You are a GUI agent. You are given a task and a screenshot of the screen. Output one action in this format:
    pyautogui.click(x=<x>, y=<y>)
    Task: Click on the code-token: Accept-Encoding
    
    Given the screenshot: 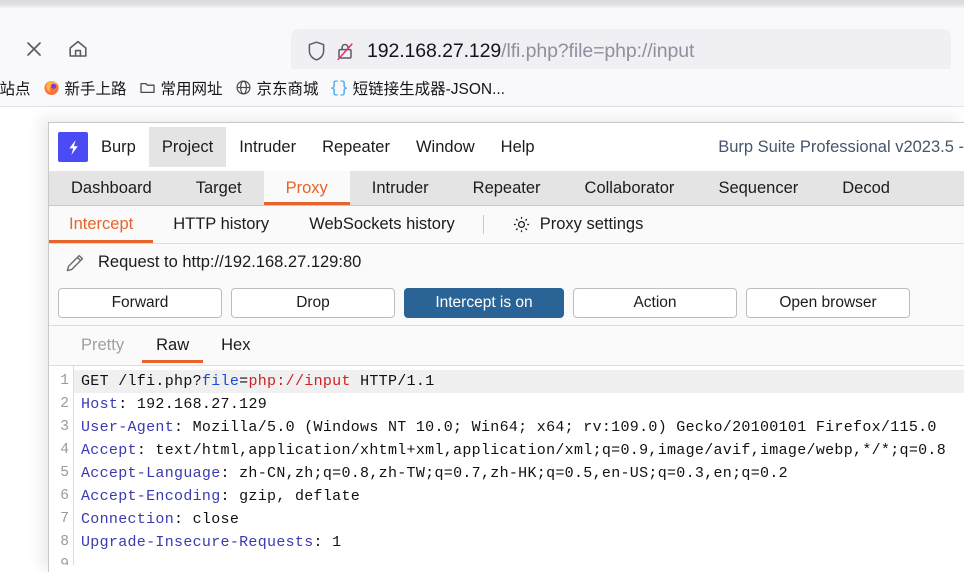 What is the action you would take?
    pyautogui.click(x=151, y=496)
    